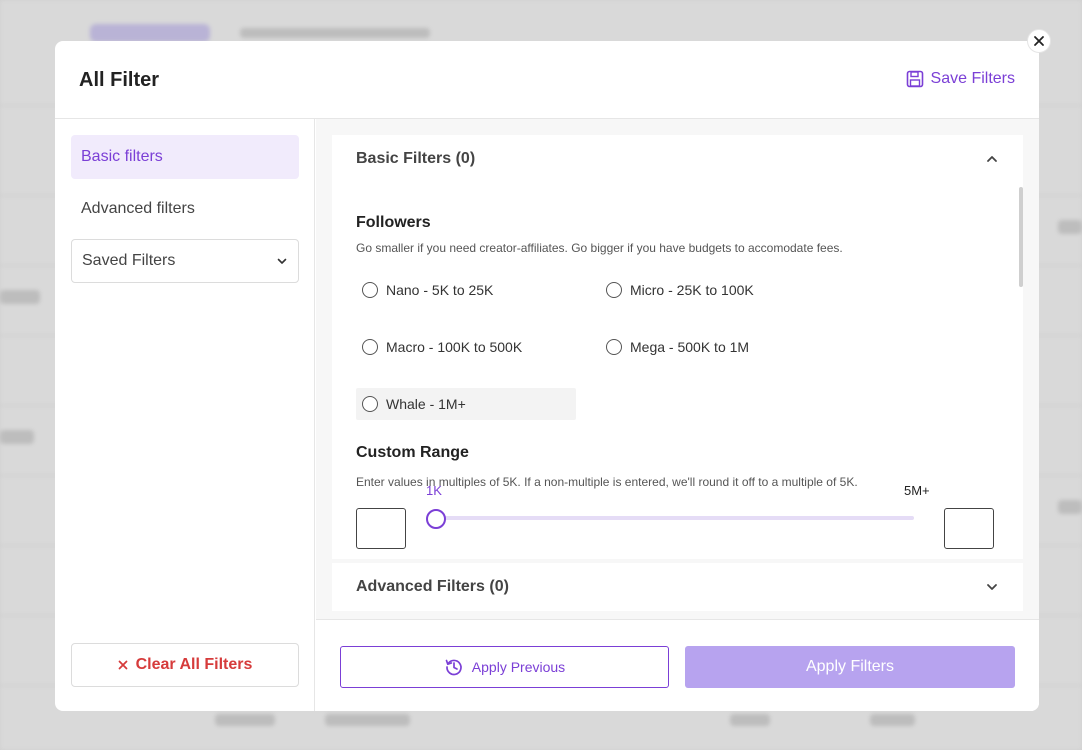 The image size is (1082, 750). Describe the element at coordinates (381, 528) in the screenshot. I see `range-min-input` at that location.